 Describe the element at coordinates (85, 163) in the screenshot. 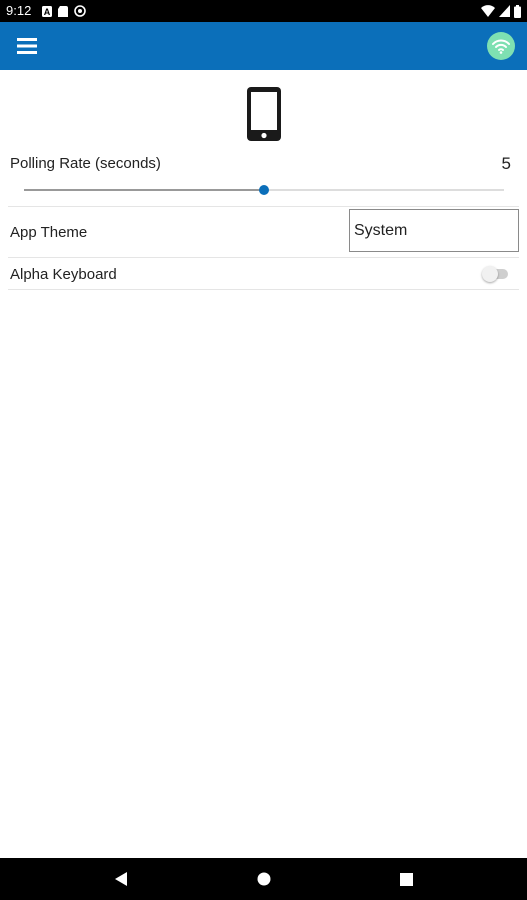

I see `polling-rate-label: Polling Rate (seconds)` at that location.